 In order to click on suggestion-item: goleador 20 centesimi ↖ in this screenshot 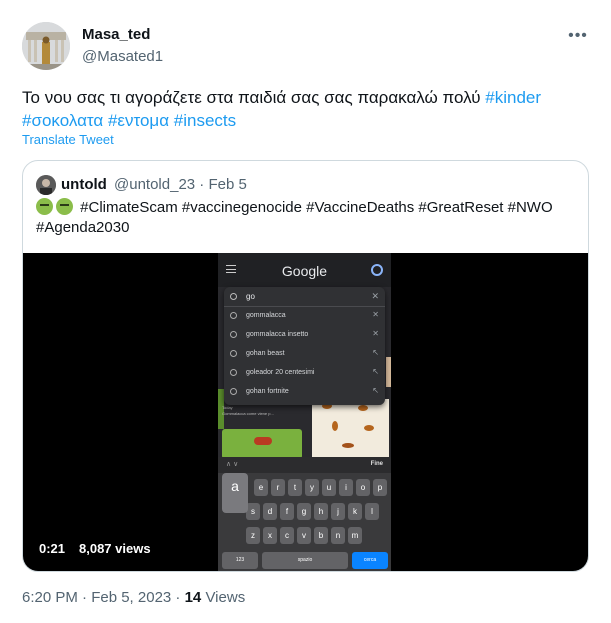, I will do `click(304, 373)`.